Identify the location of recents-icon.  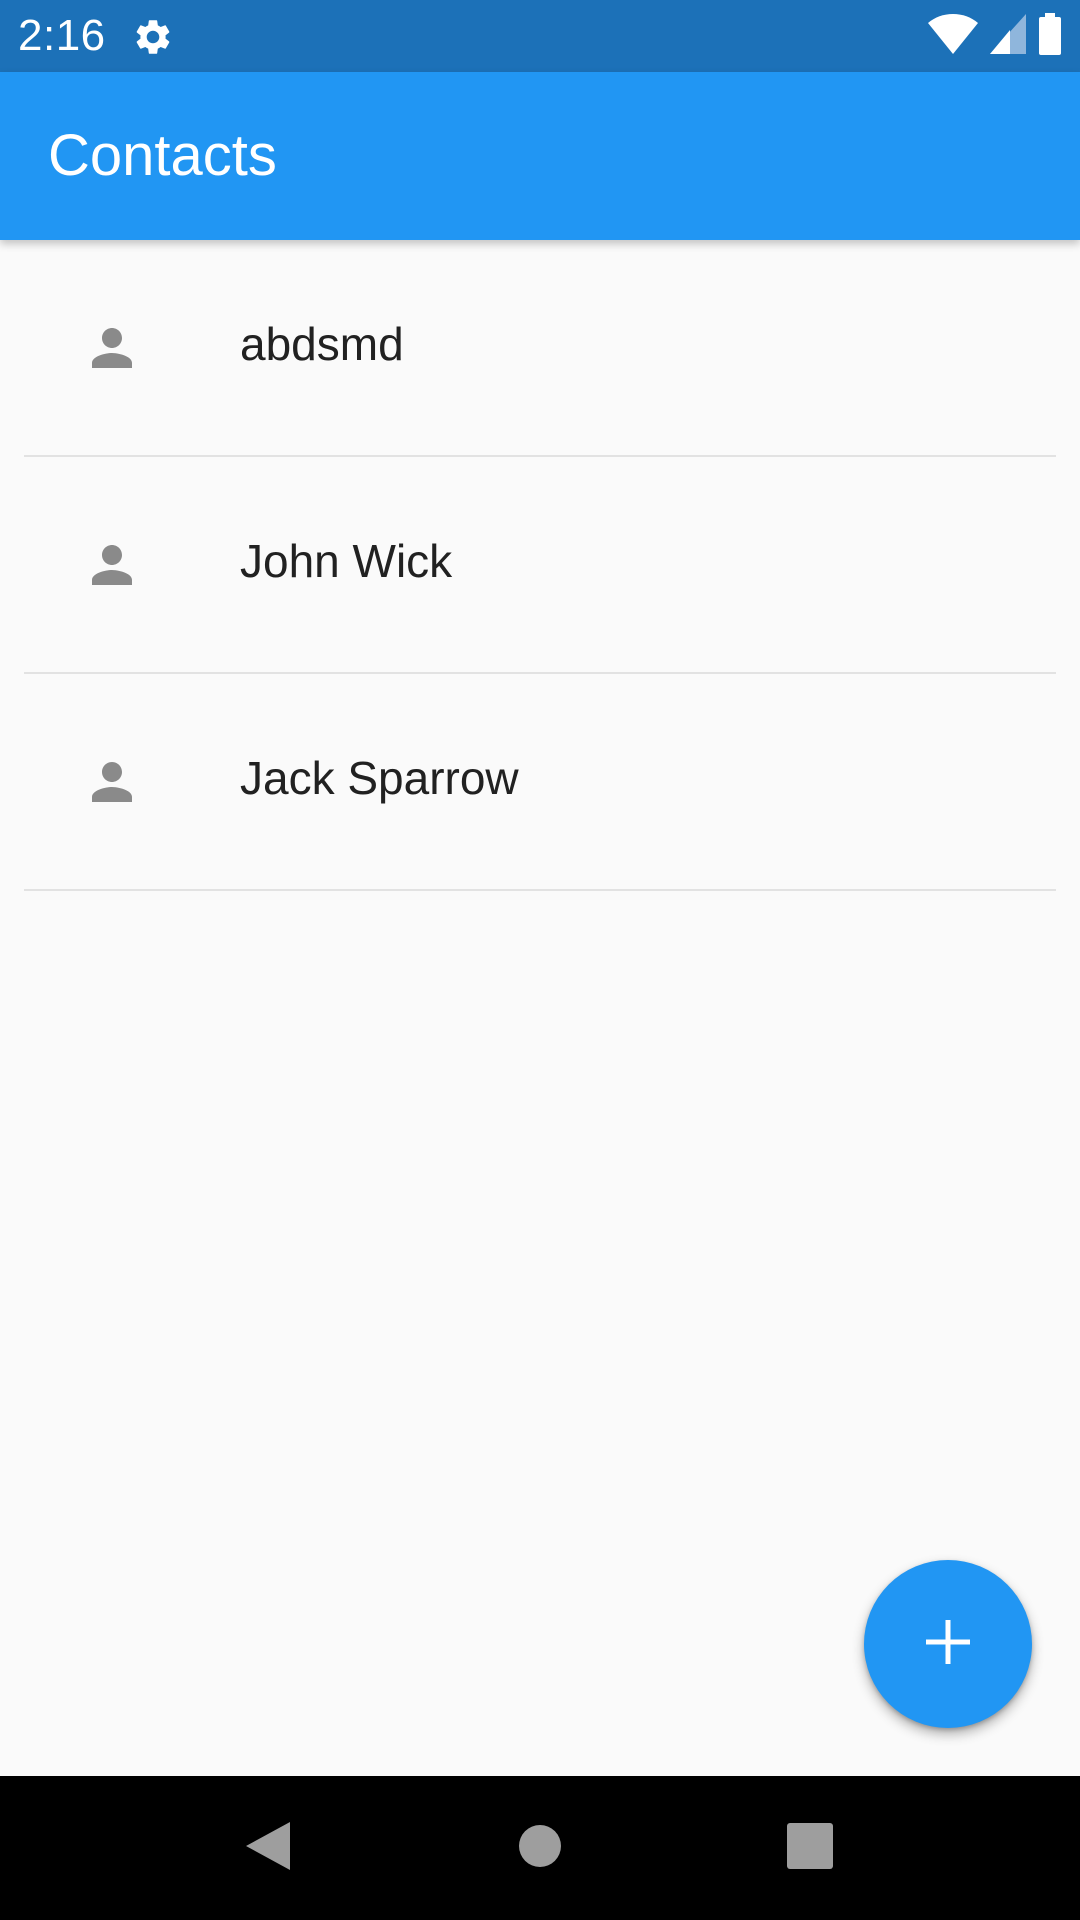
(810, 1848).